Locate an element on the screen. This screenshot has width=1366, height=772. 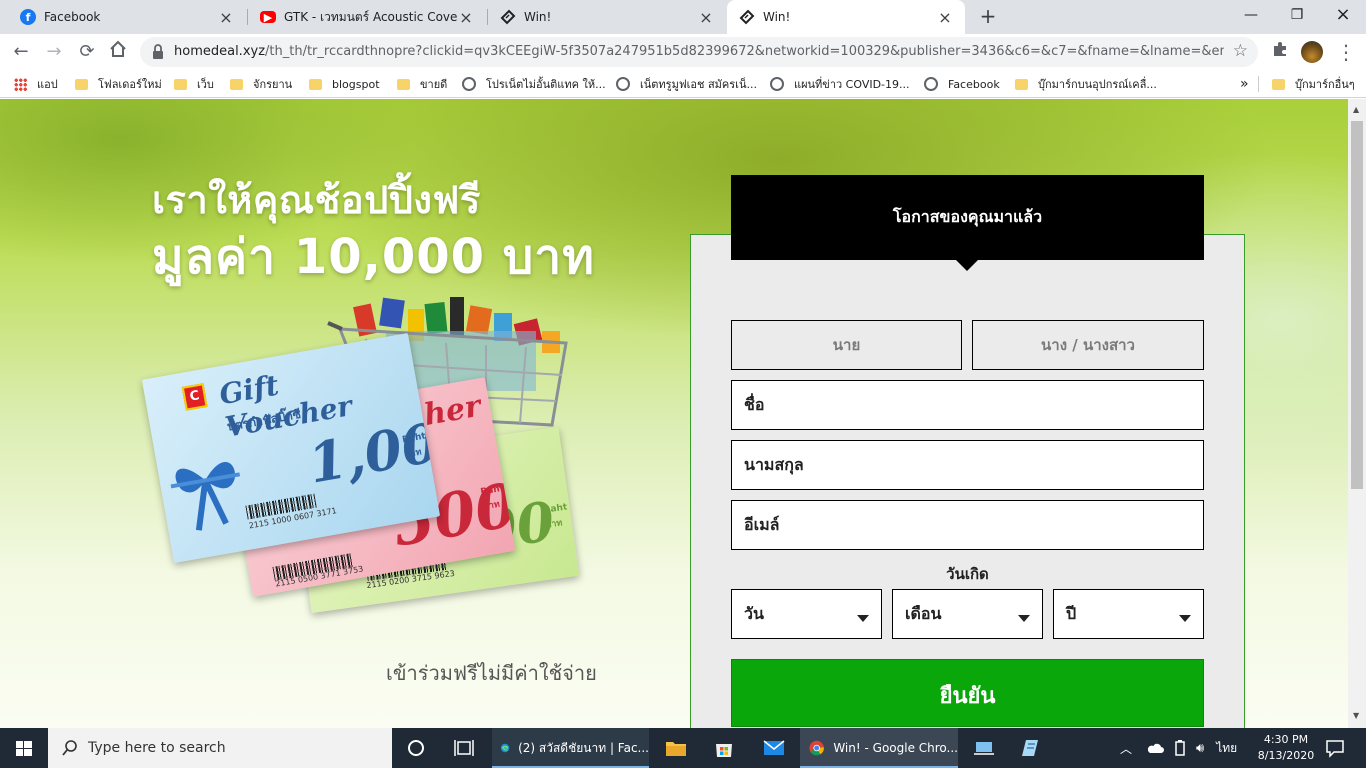
bookmark-folder: โฟลเดอร์ใหม่ is located at coordinates (118, 84).